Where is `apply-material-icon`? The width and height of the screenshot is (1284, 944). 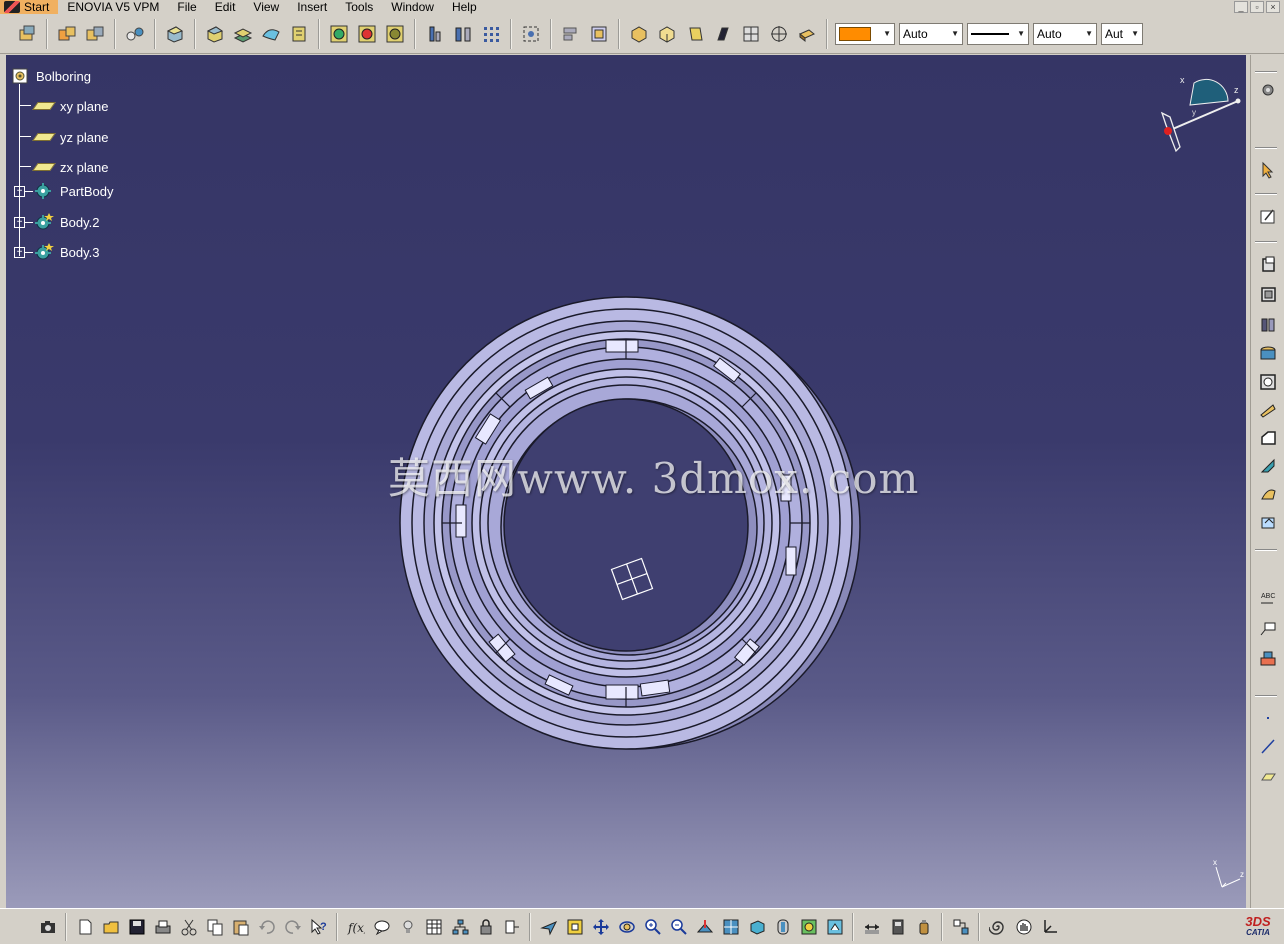 apply-material-icon is located at coordinates (1268, 658).